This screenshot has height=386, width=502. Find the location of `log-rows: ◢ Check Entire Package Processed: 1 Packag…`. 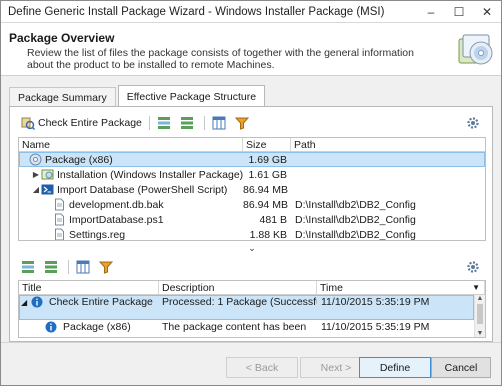

log-rows: ◢ Check Entire Package Processed: 1 Packag… is located at coordinates (252, 314).